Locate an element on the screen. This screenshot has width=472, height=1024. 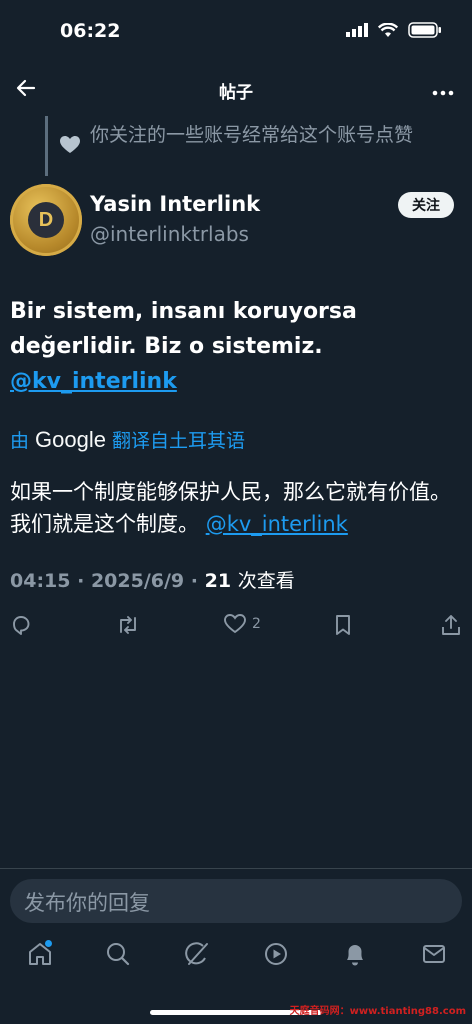
post-meta: 04:15 · 2025/6/9 · 21 次查看 is located at coordinates (152, 579).